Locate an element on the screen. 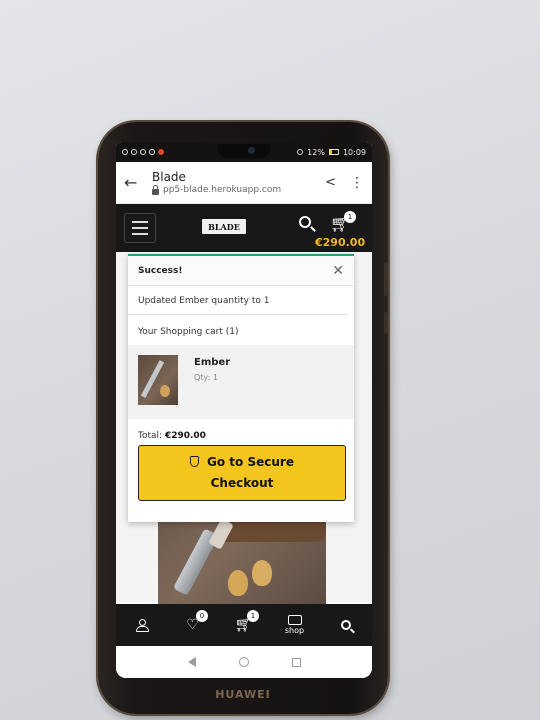 The image size is (540, 720). status-right: 12% 10:09 is located at coordinates (331, 152).